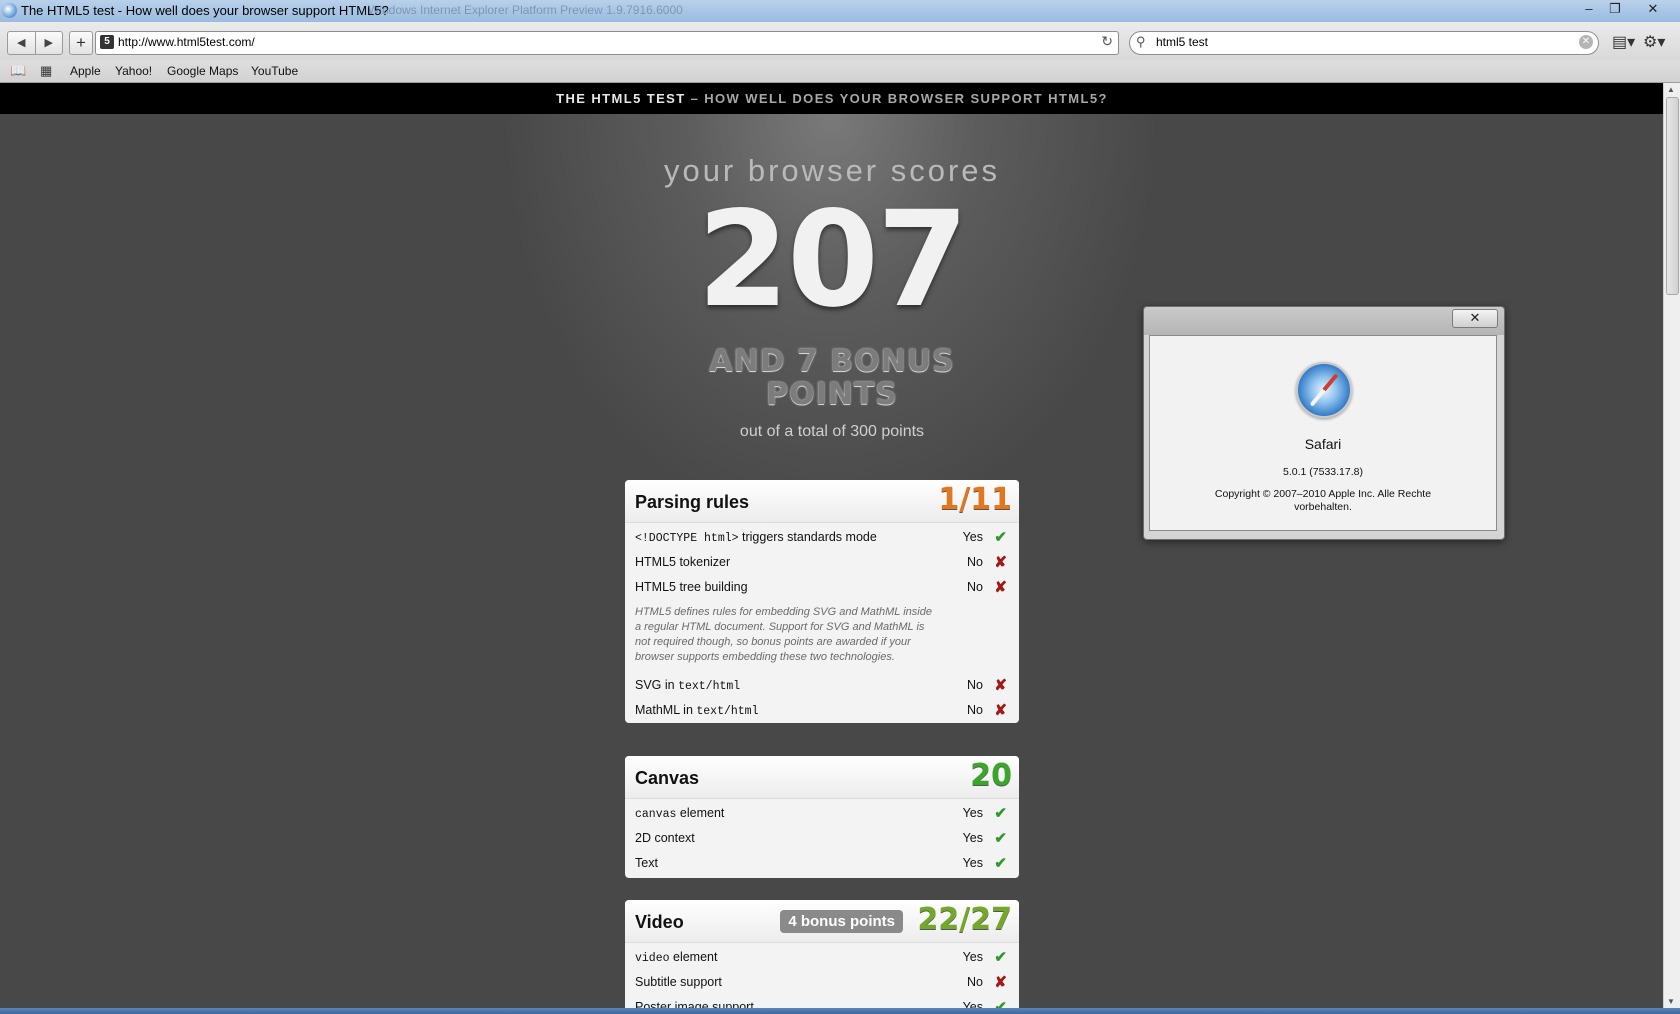  I want to click on reading-list-icon: 📖, so click(18, 71).